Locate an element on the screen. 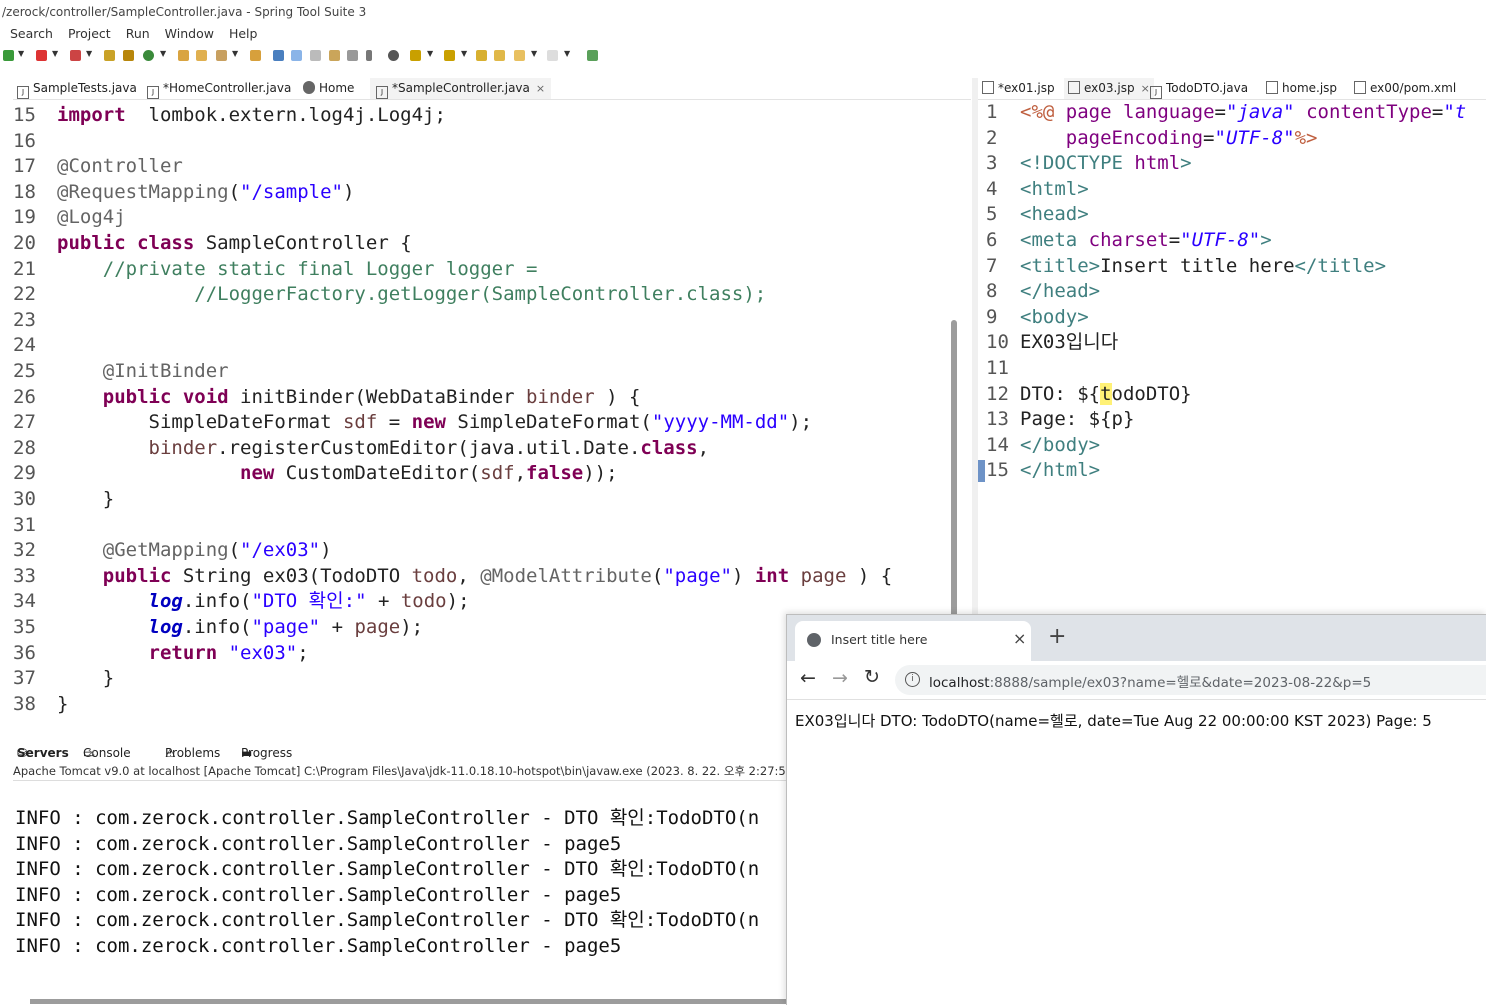 Image resolution: width=1486 pixels, height=1005 pixels. back-icon is located at coordinates (519, 55).